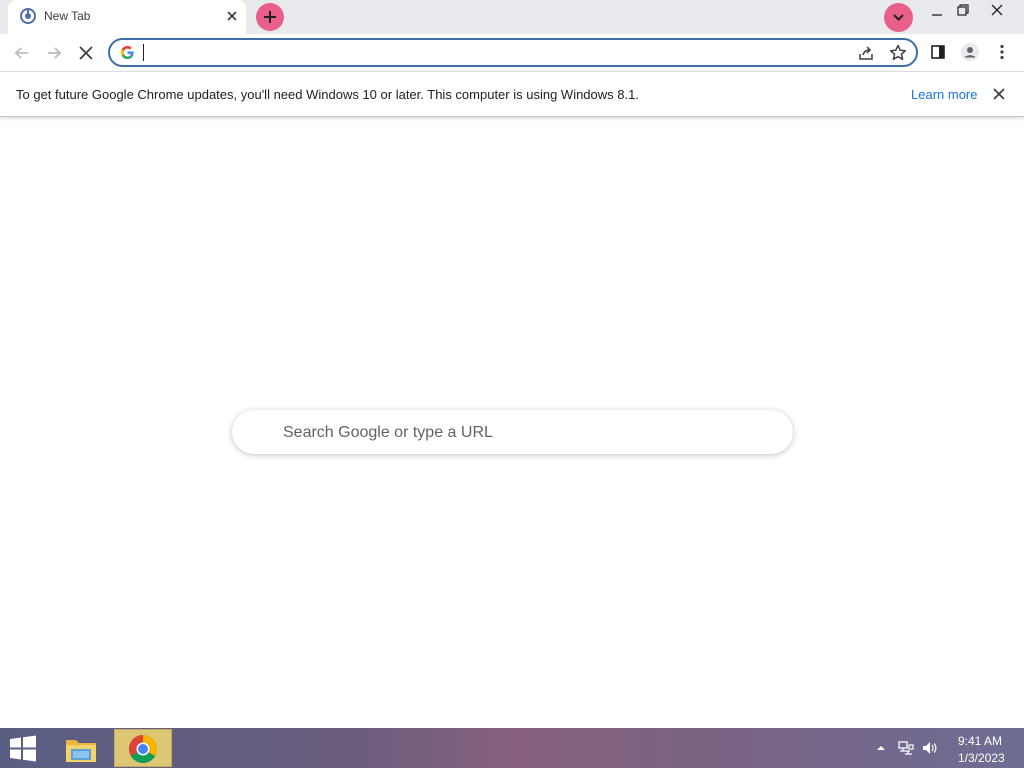 This screenshot has width=1024, height=768. I want to click on side-panel-icon, so click(938, 52).